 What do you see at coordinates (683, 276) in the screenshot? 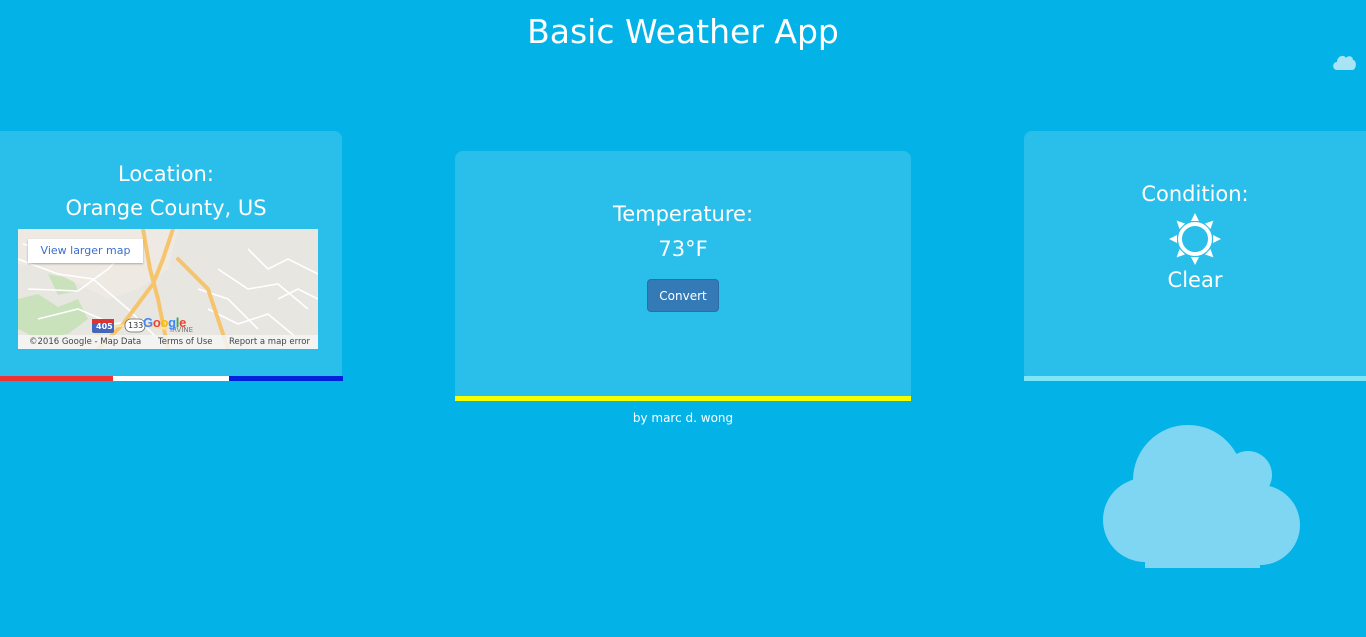
I see `temperature-card: Temperature: 73°F` at bounding box center [683, 276].